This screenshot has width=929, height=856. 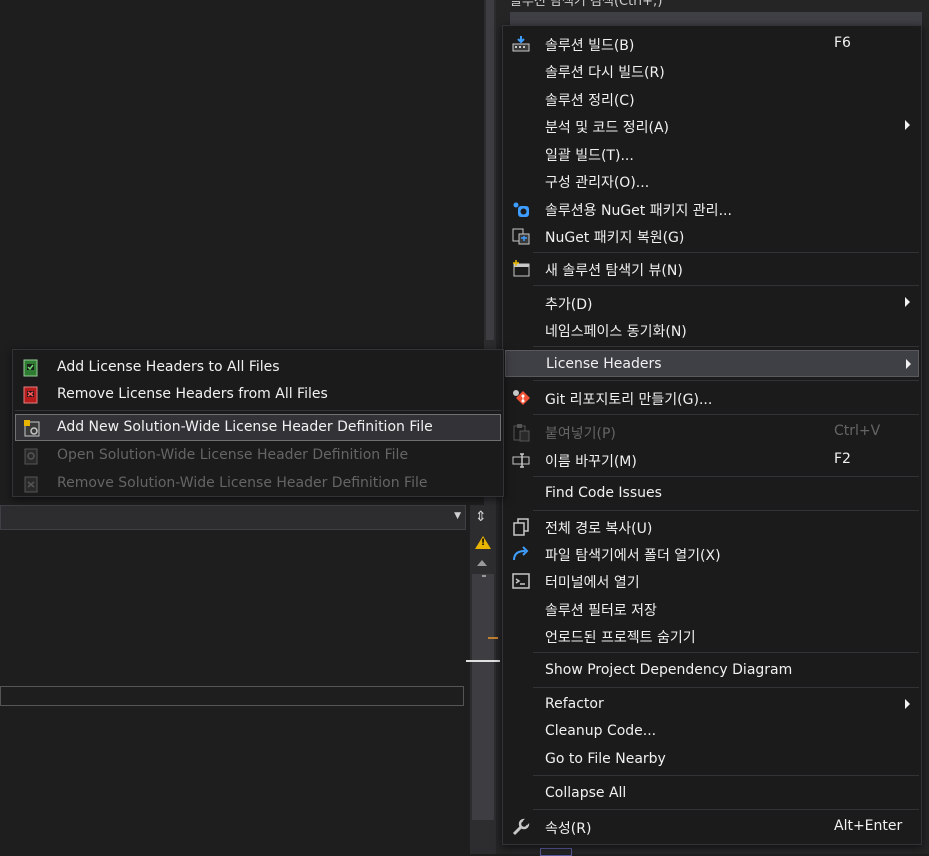 What do you see at coordinates (712, 608) in the screenshot?
I see `menu-item-save-solution-filter: 솔루션 필터로 저장` at bounding box center [712, 608].